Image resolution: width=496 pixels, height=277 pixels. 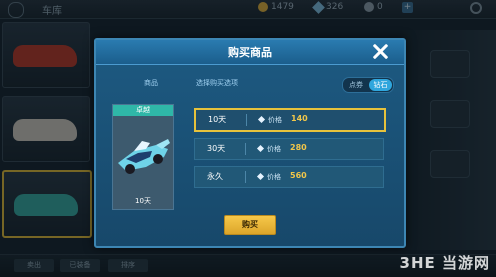 I want to click on buy-button: 购买, so click(x=250, y=225).